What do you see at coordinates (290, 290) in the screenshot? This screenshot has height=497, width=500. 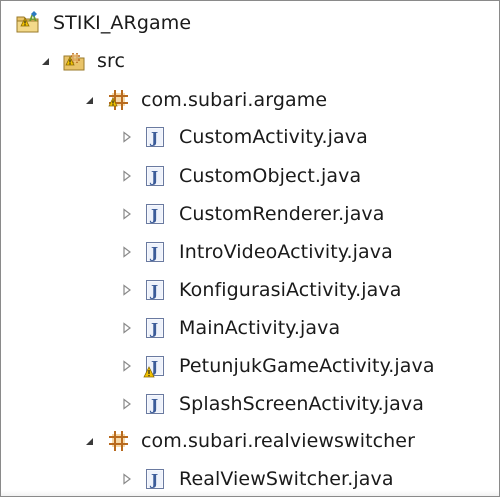 I see `tree-item-label: KonfigurasiActivity.java` at bounding box center [290, 290].